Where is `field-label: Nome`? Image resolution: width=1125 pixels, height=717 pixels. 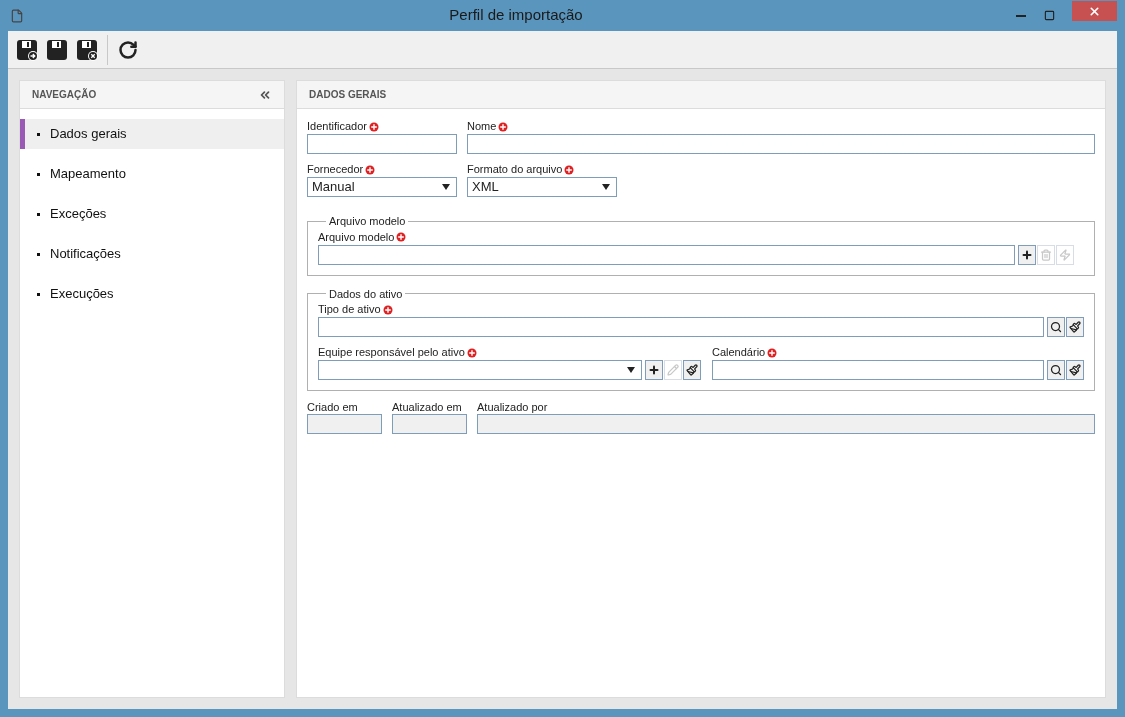 field-label: Nome is located at coordinates (482, 127).